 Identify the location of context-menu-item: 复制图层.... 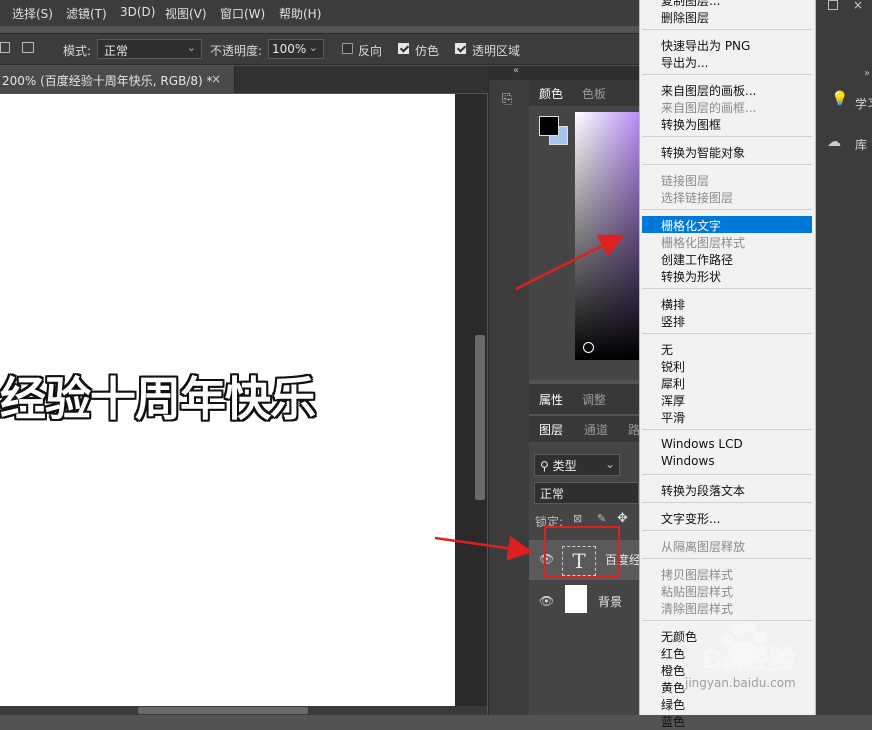
(690, 4).